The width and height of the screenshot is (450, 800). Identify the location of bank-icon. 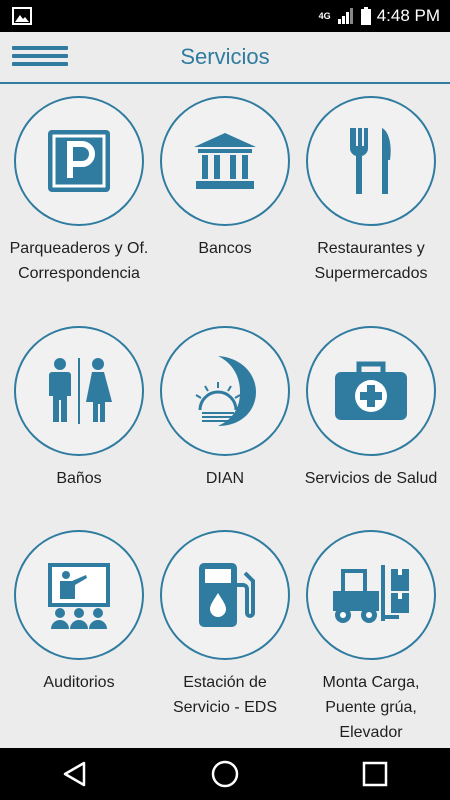
(225, 161).